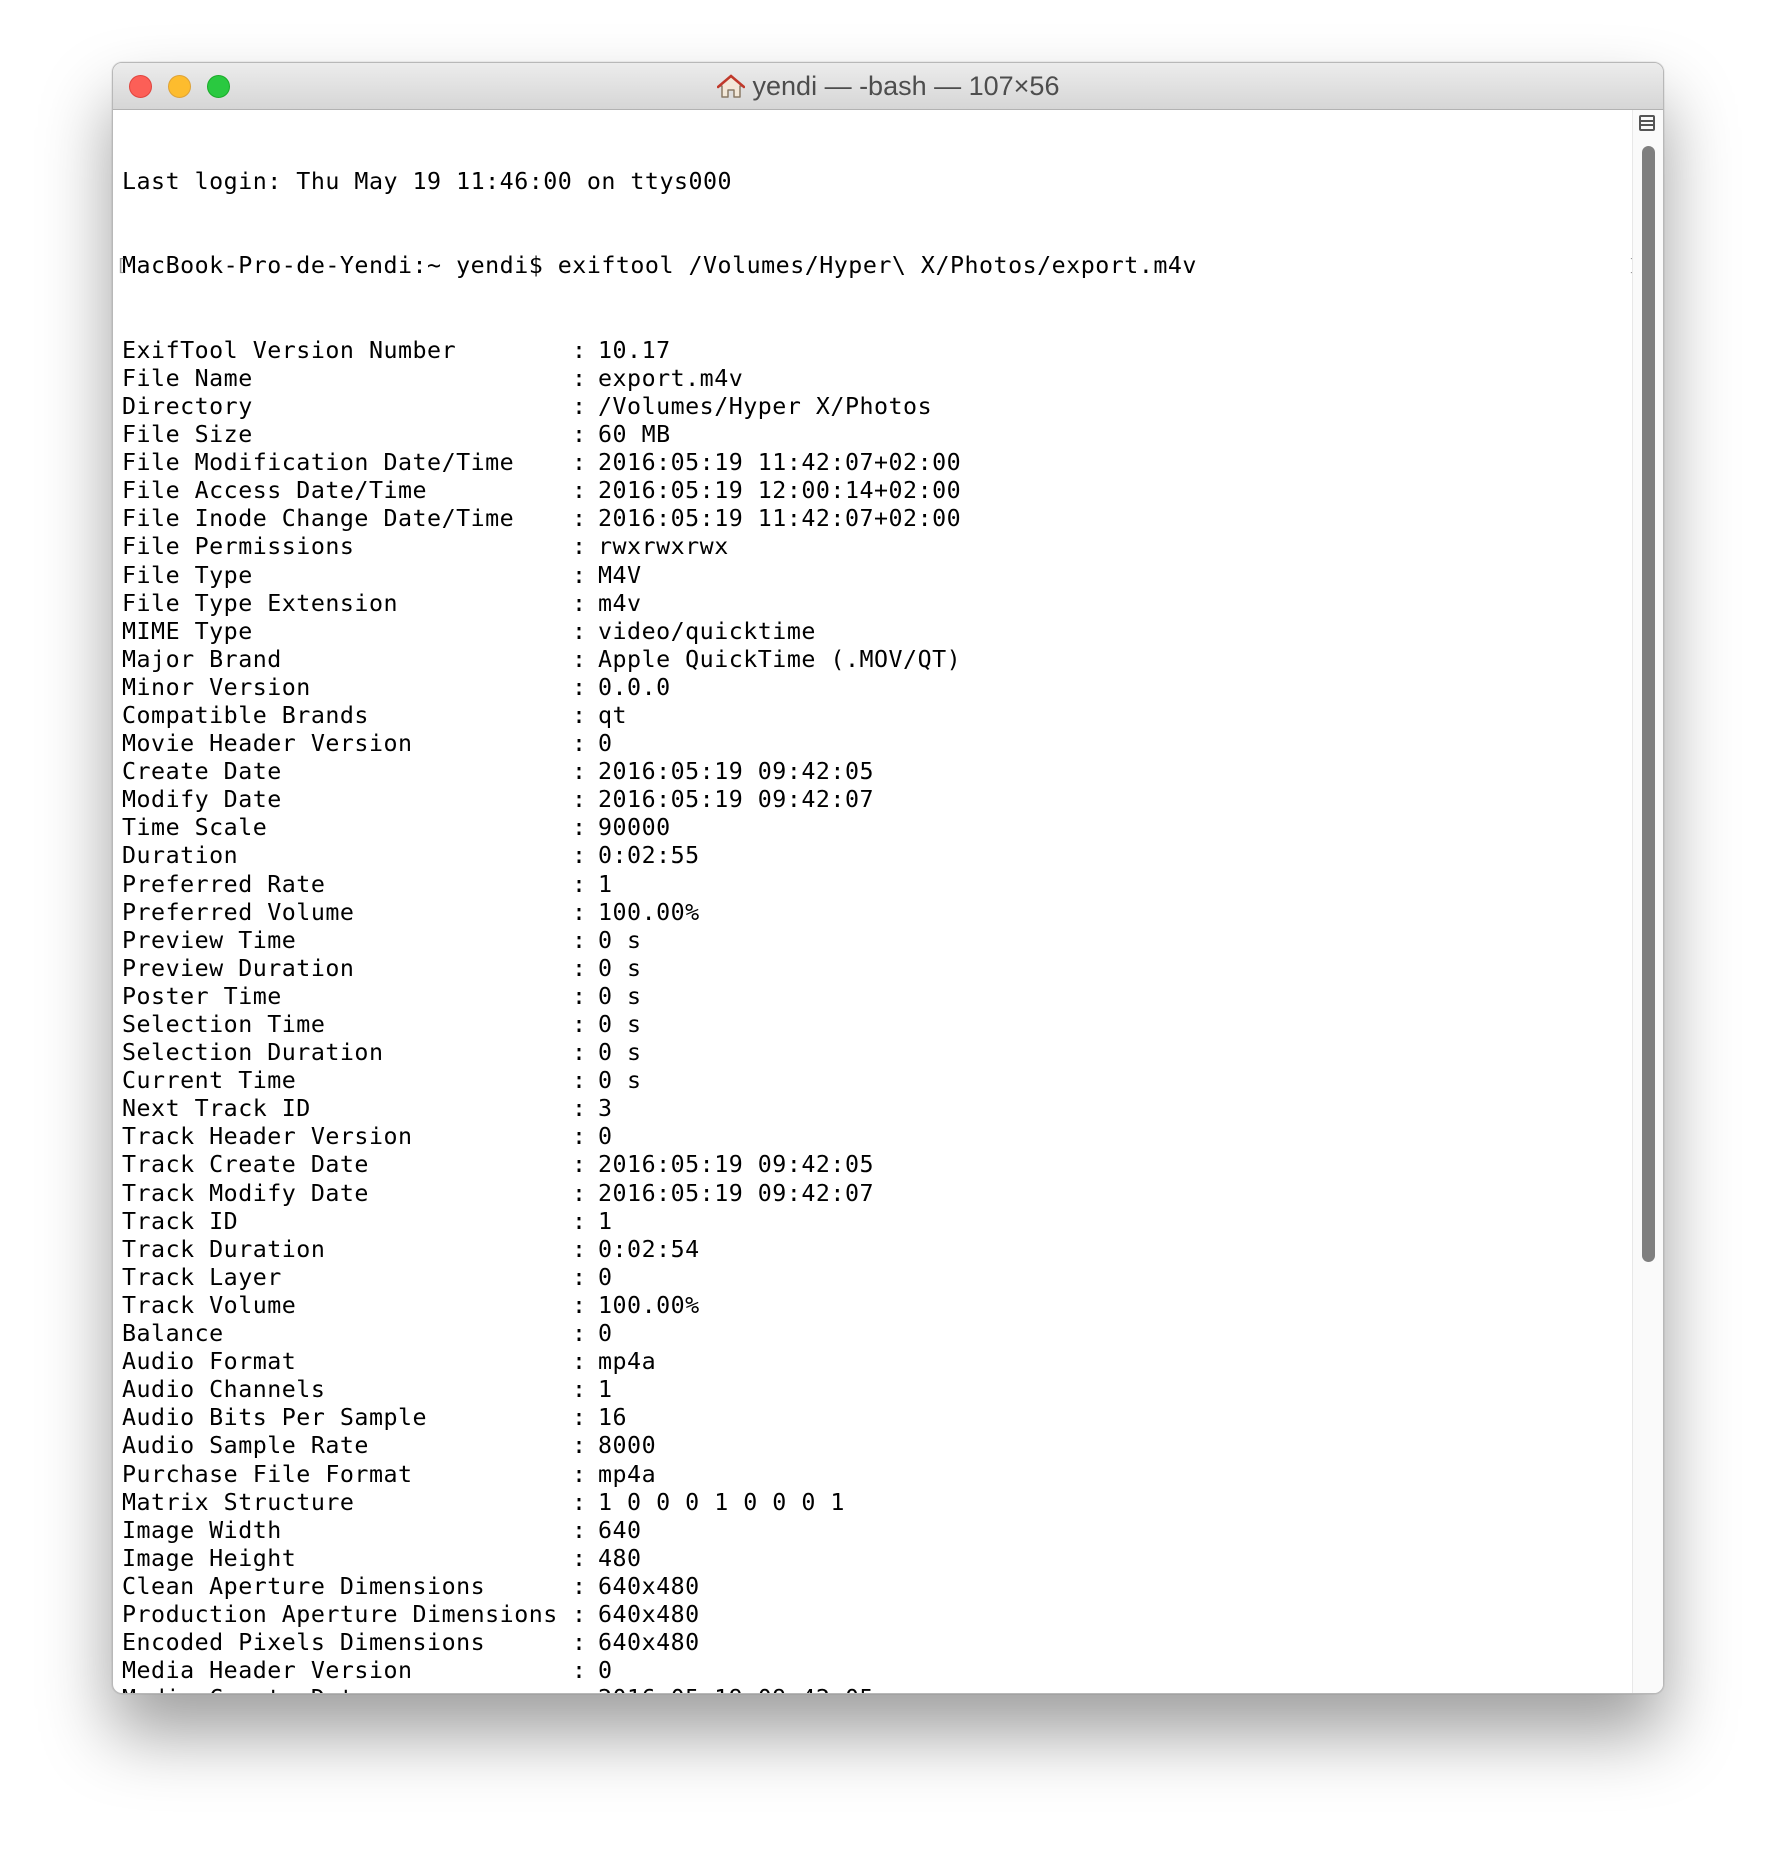 The height and width of the screenshot is (1852, 1772). Describe the element at coordinates (634, 350) in the screenshot. I see `exif-value: 10.17` at that location.